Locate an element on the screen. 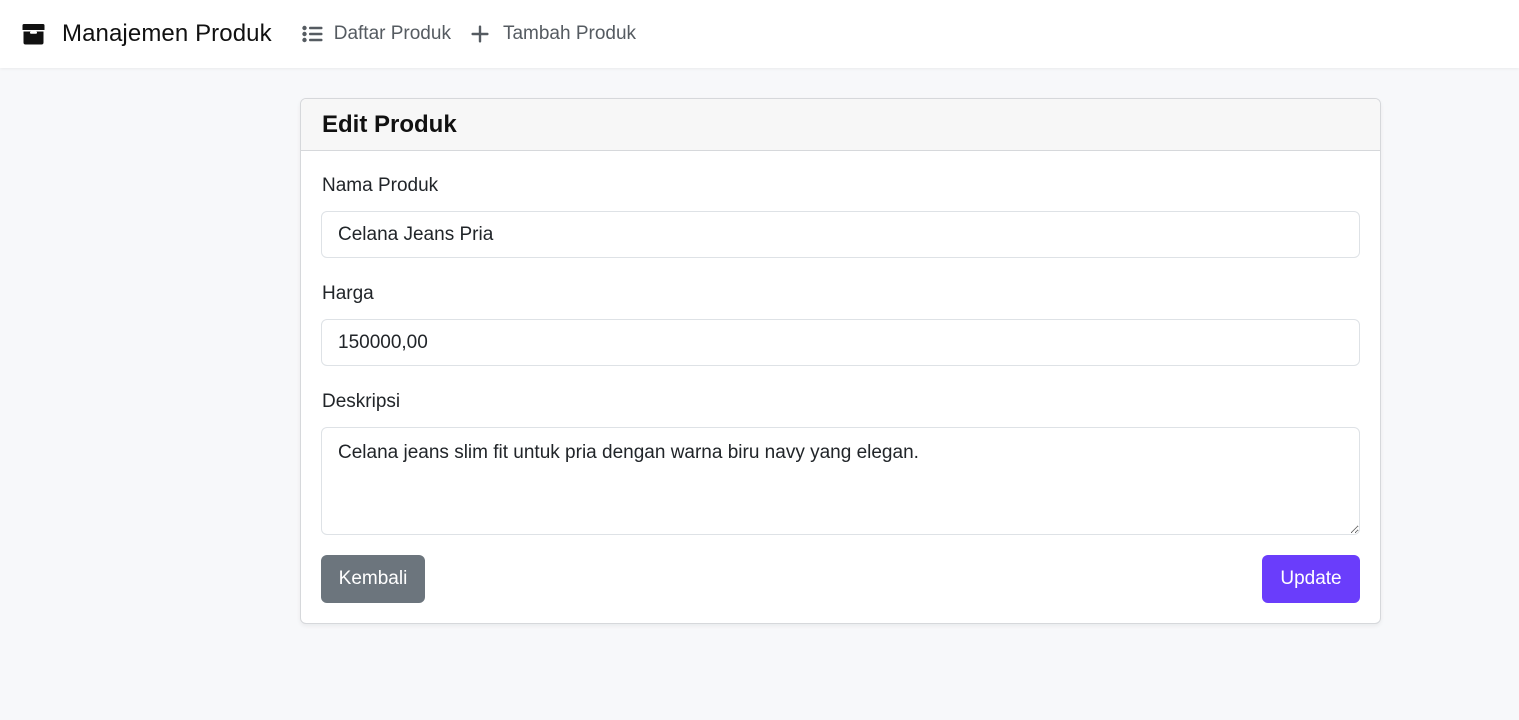  harga-label: Harga is located at coordinates (348, 293).